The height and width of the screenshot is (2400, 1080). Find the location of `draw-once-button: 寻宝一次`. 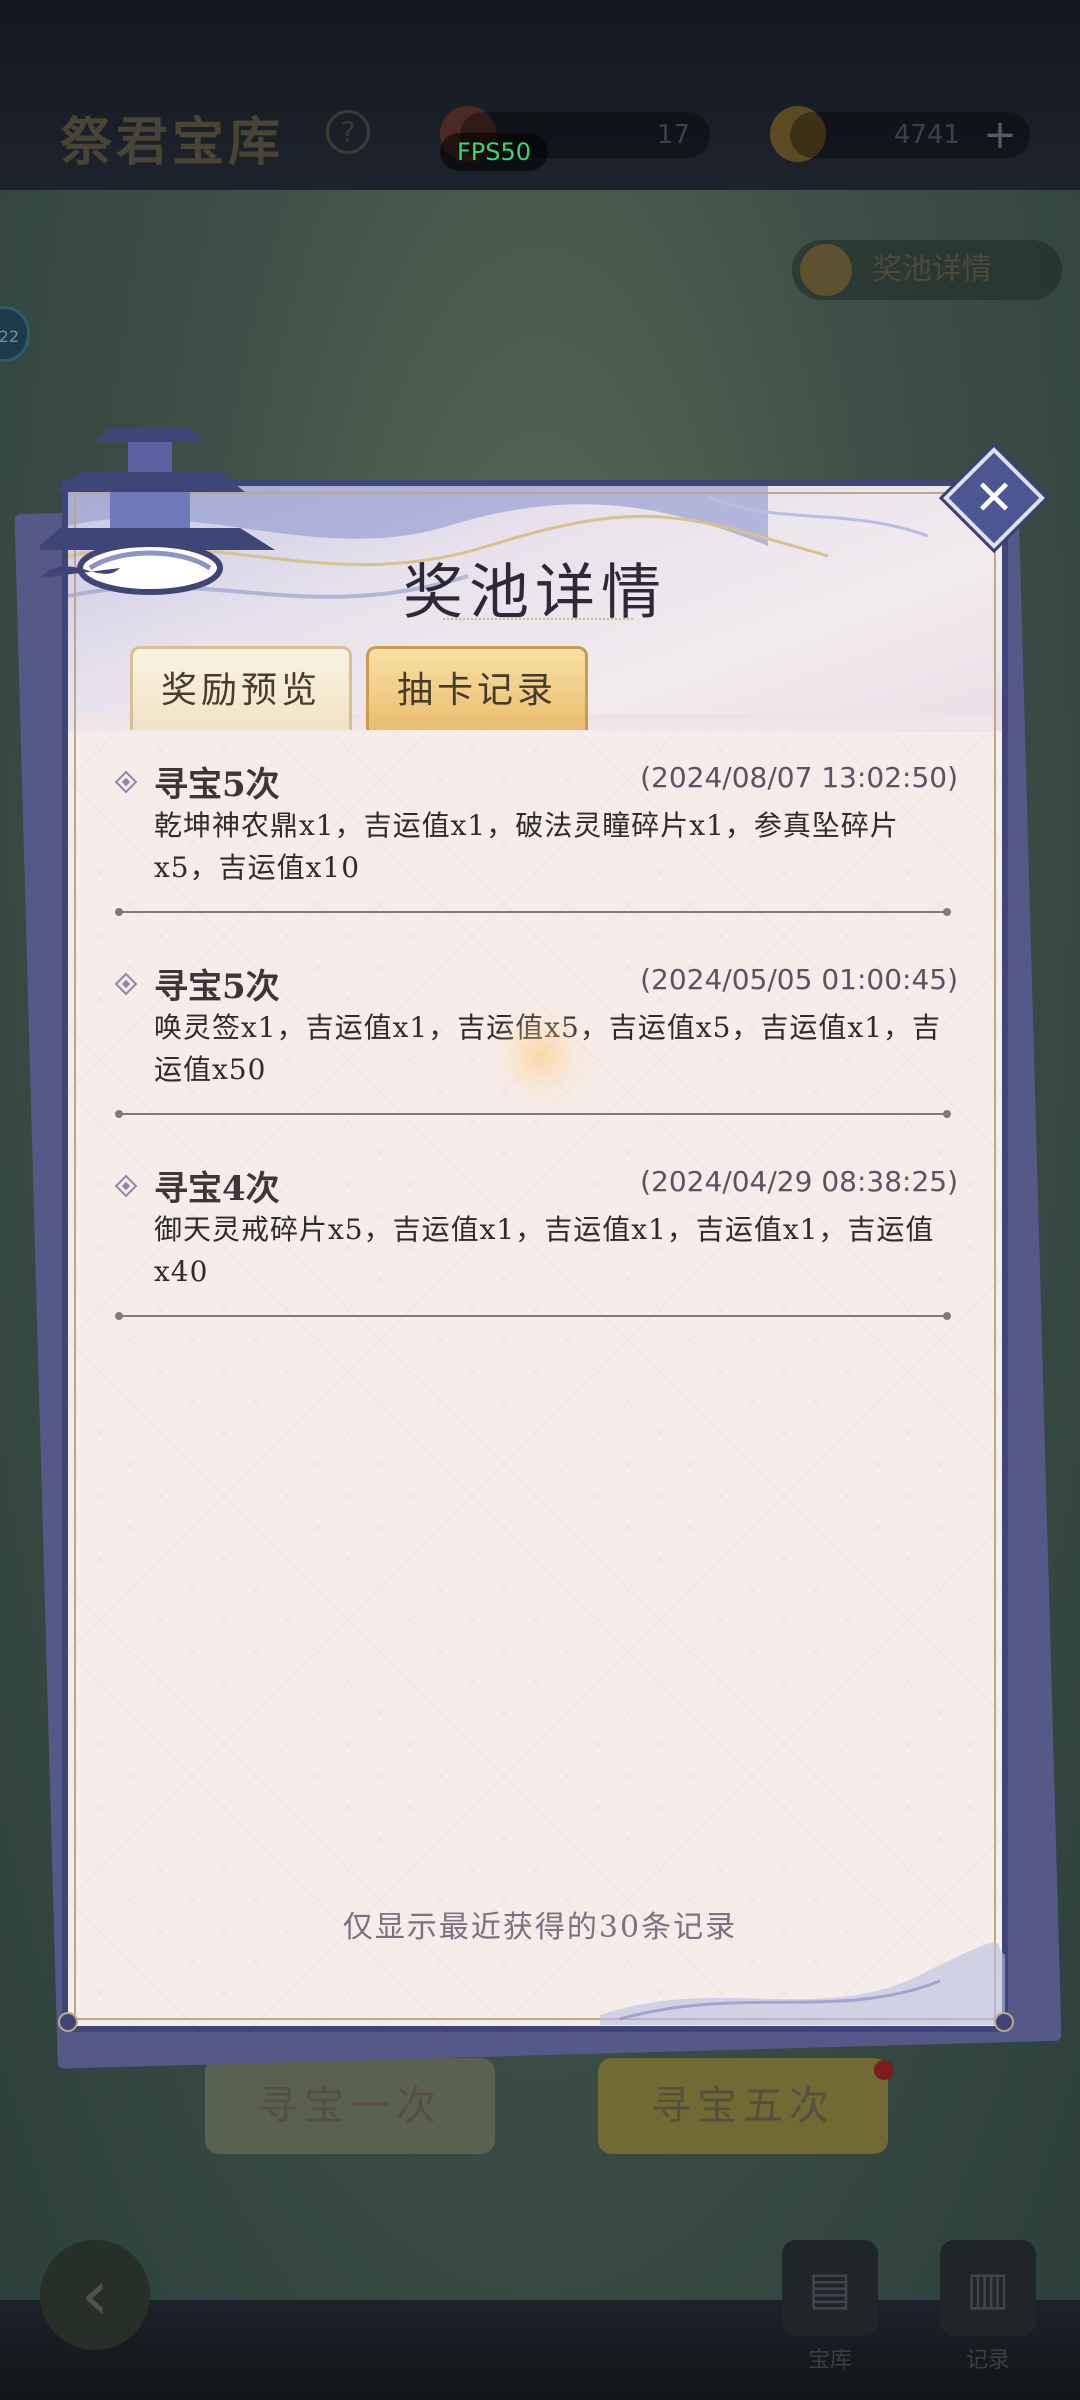

draw-once-button: 寻宝一次 is located at coordinates (350, 2106).